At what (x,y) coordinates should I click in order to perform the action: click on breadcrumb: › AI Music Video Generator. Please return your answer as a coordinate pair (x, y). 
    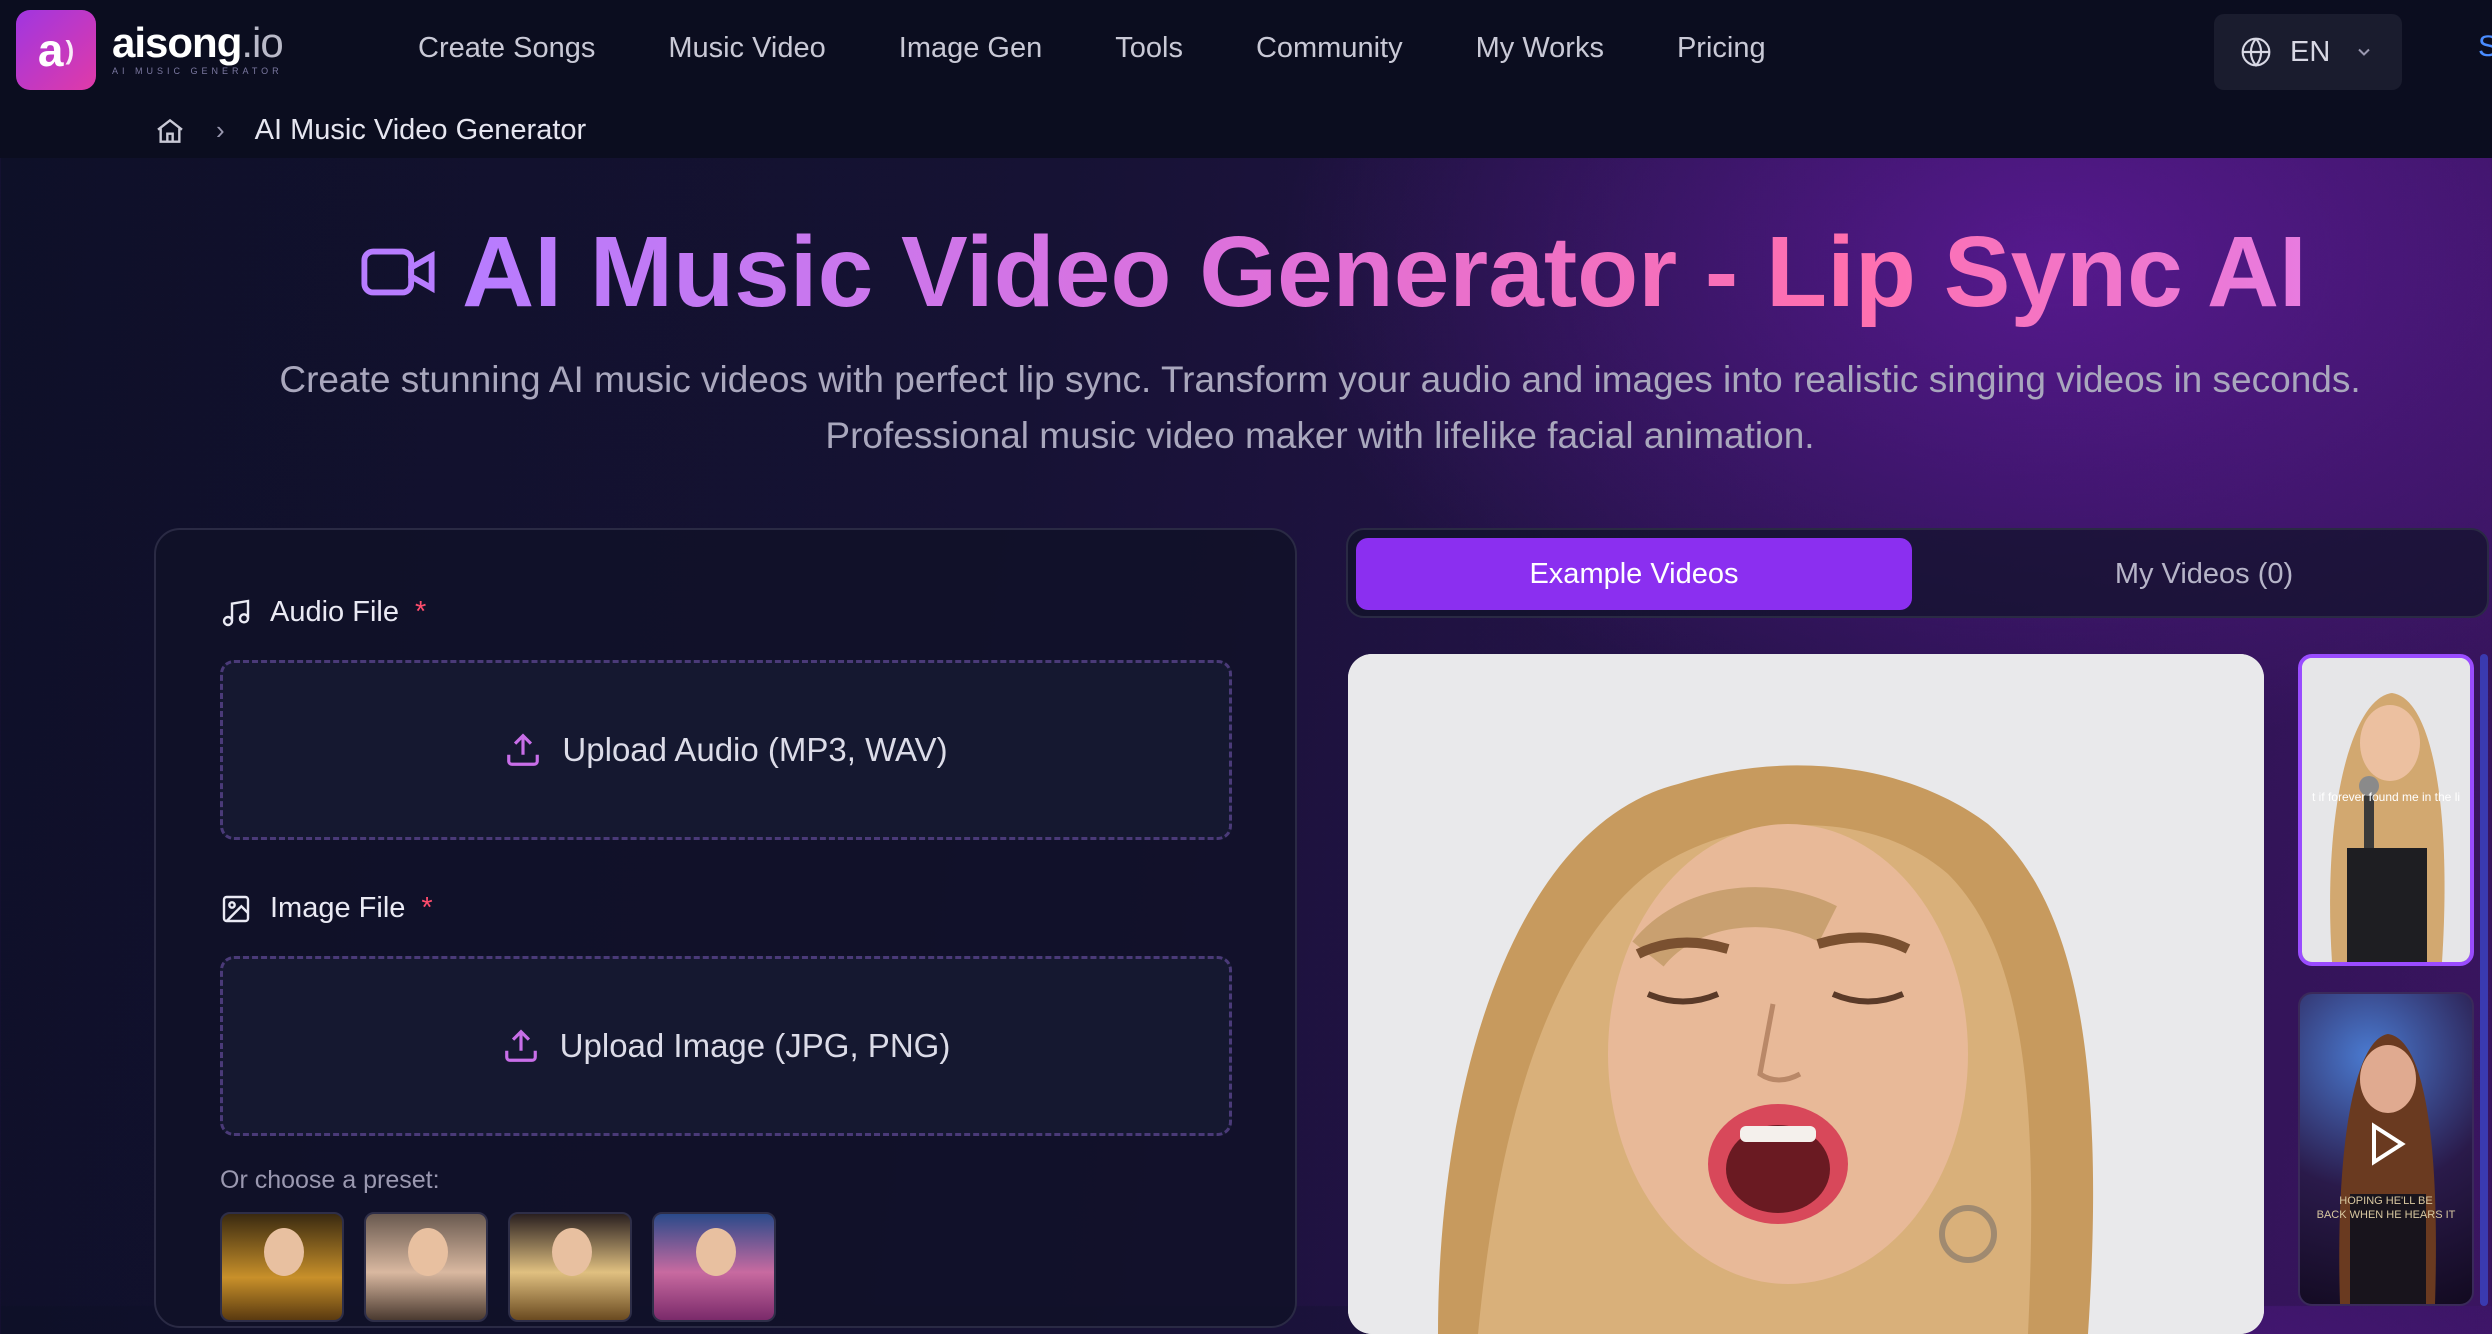
    Looking at the image, I should click on (370, 130).